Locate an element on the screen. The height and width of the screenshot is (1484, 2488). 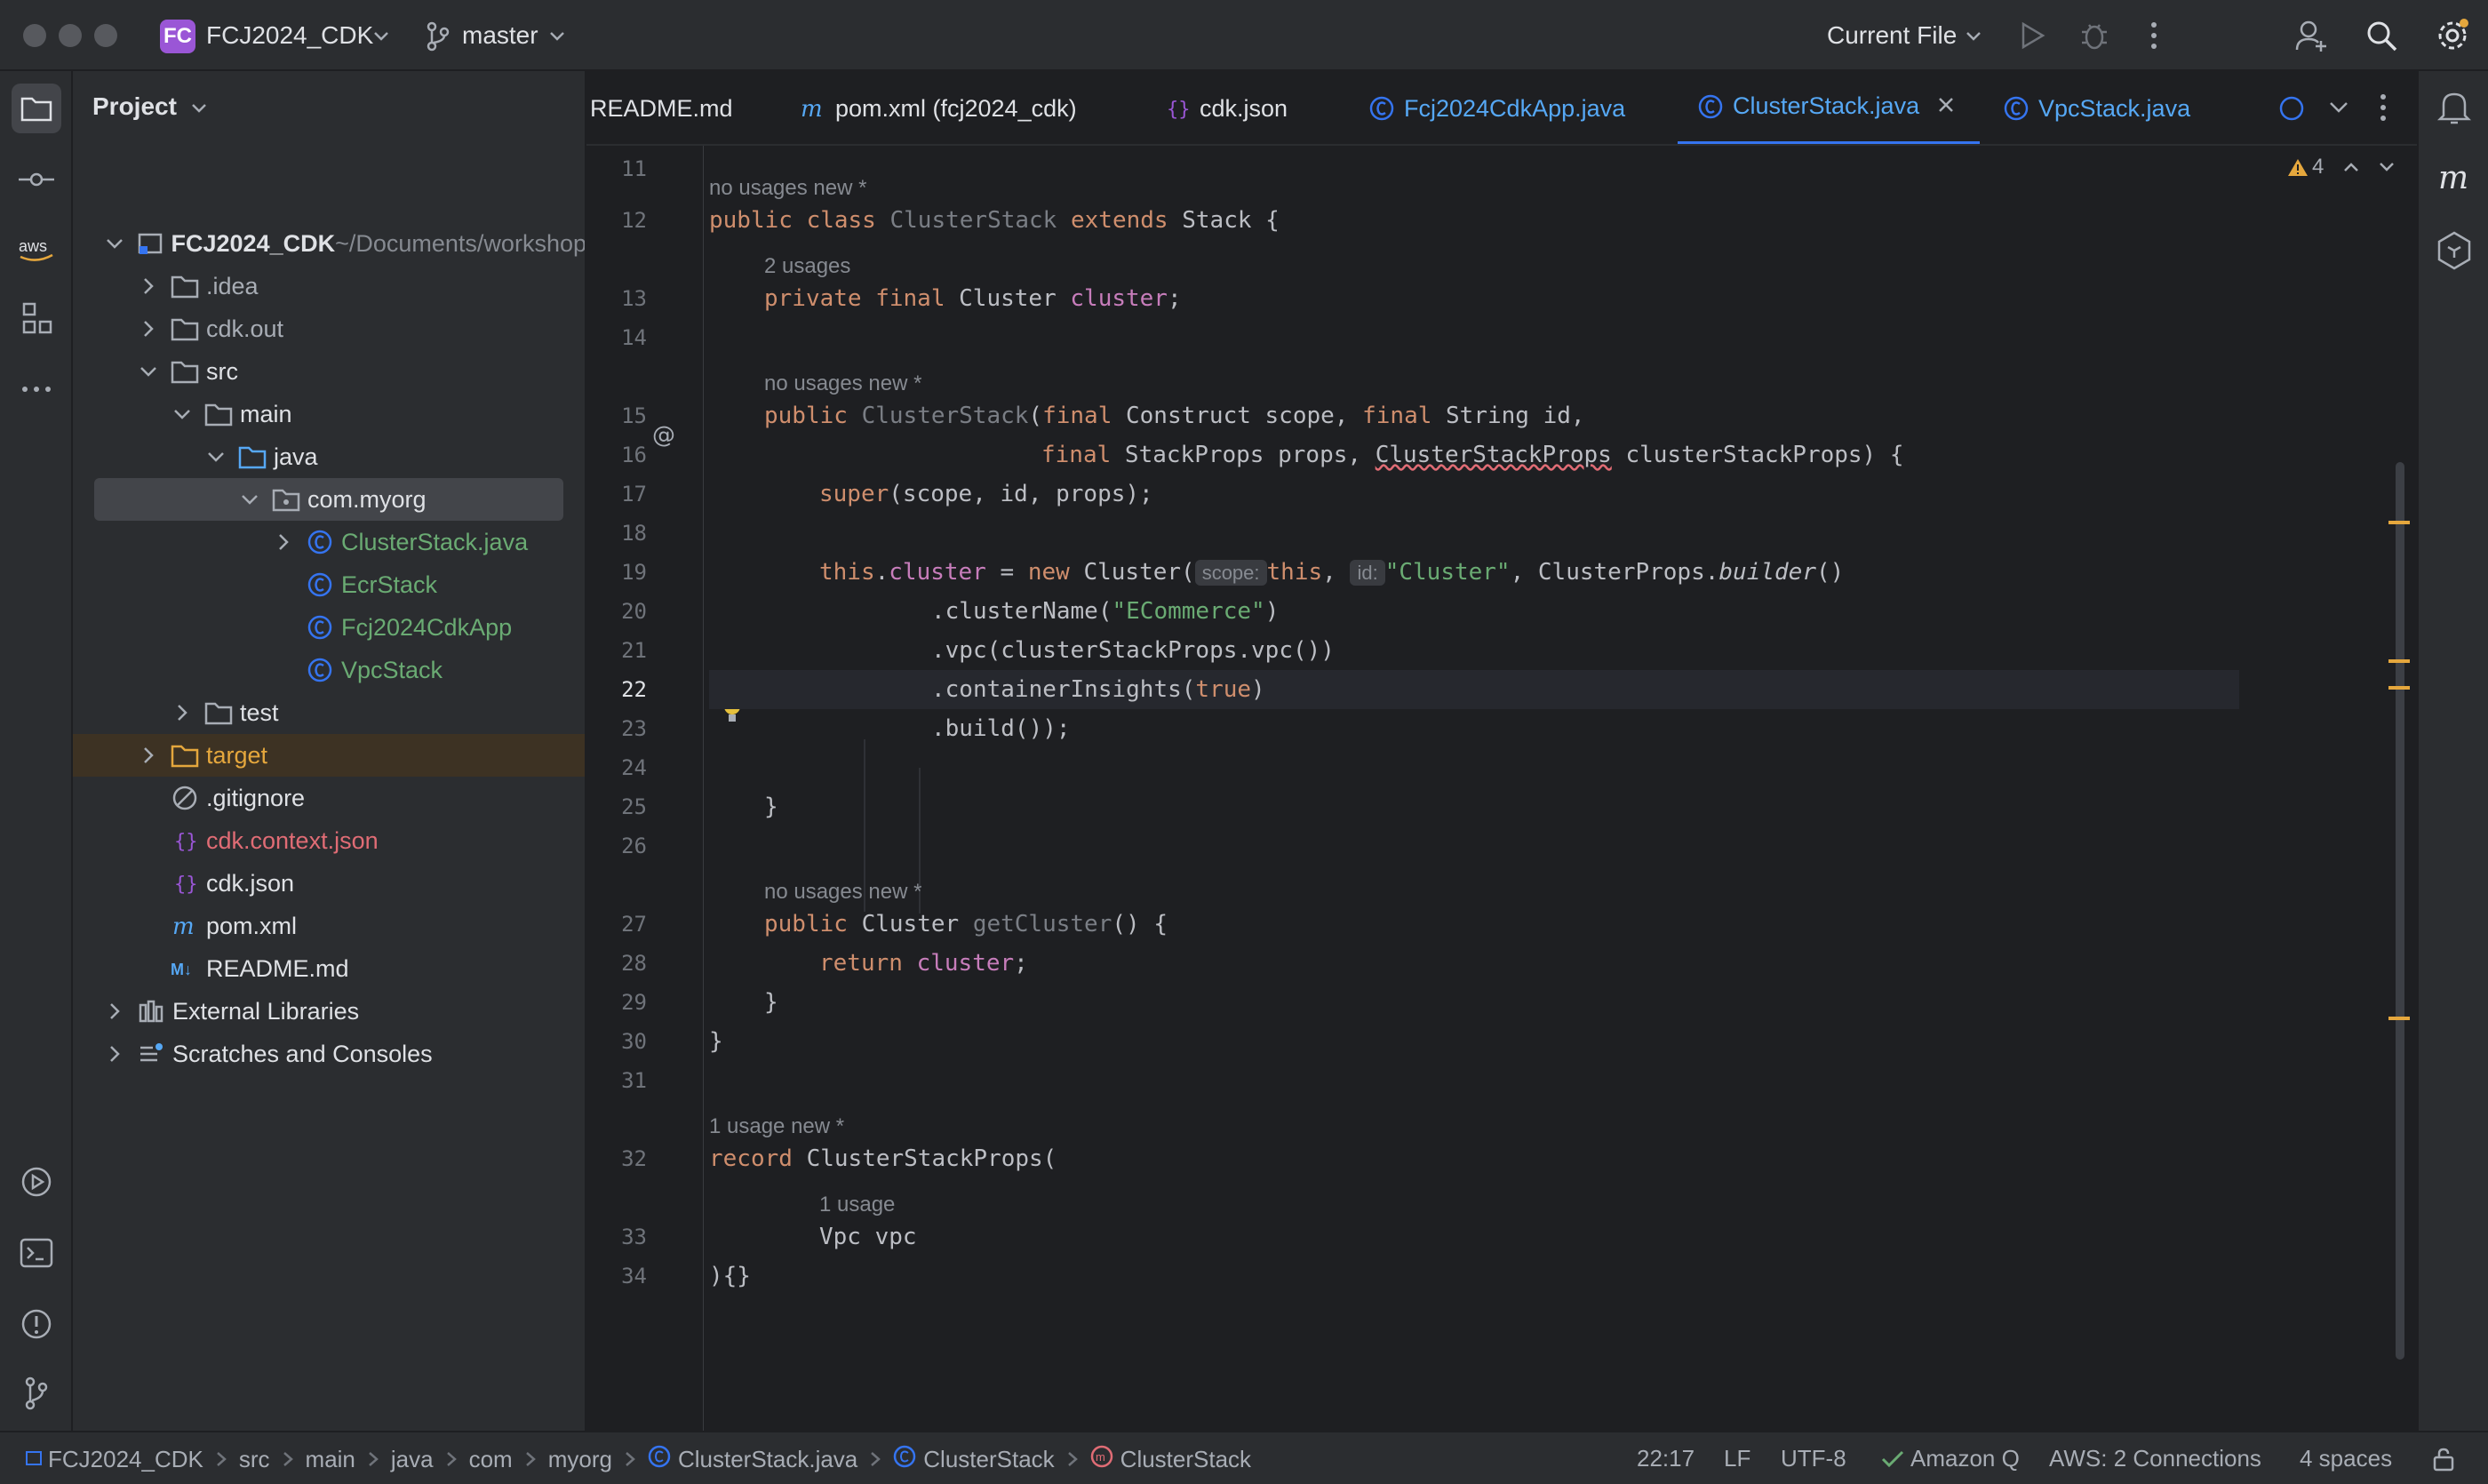
line-number: 23 is located at coordinates (616, 728).